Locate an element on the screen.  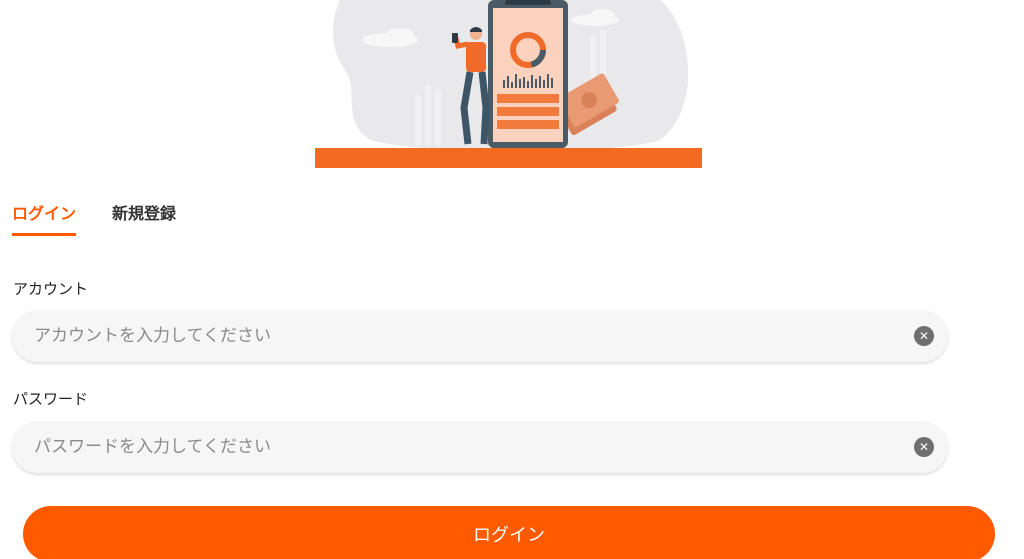
account-label: アカウント is located at coordinates (51, 289).